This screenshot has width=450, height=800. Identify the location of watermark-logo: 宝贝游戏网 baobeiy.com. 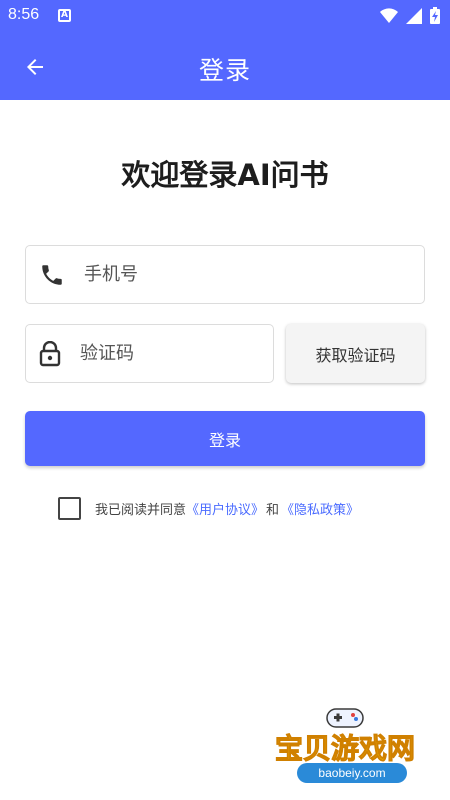
(349, 750).